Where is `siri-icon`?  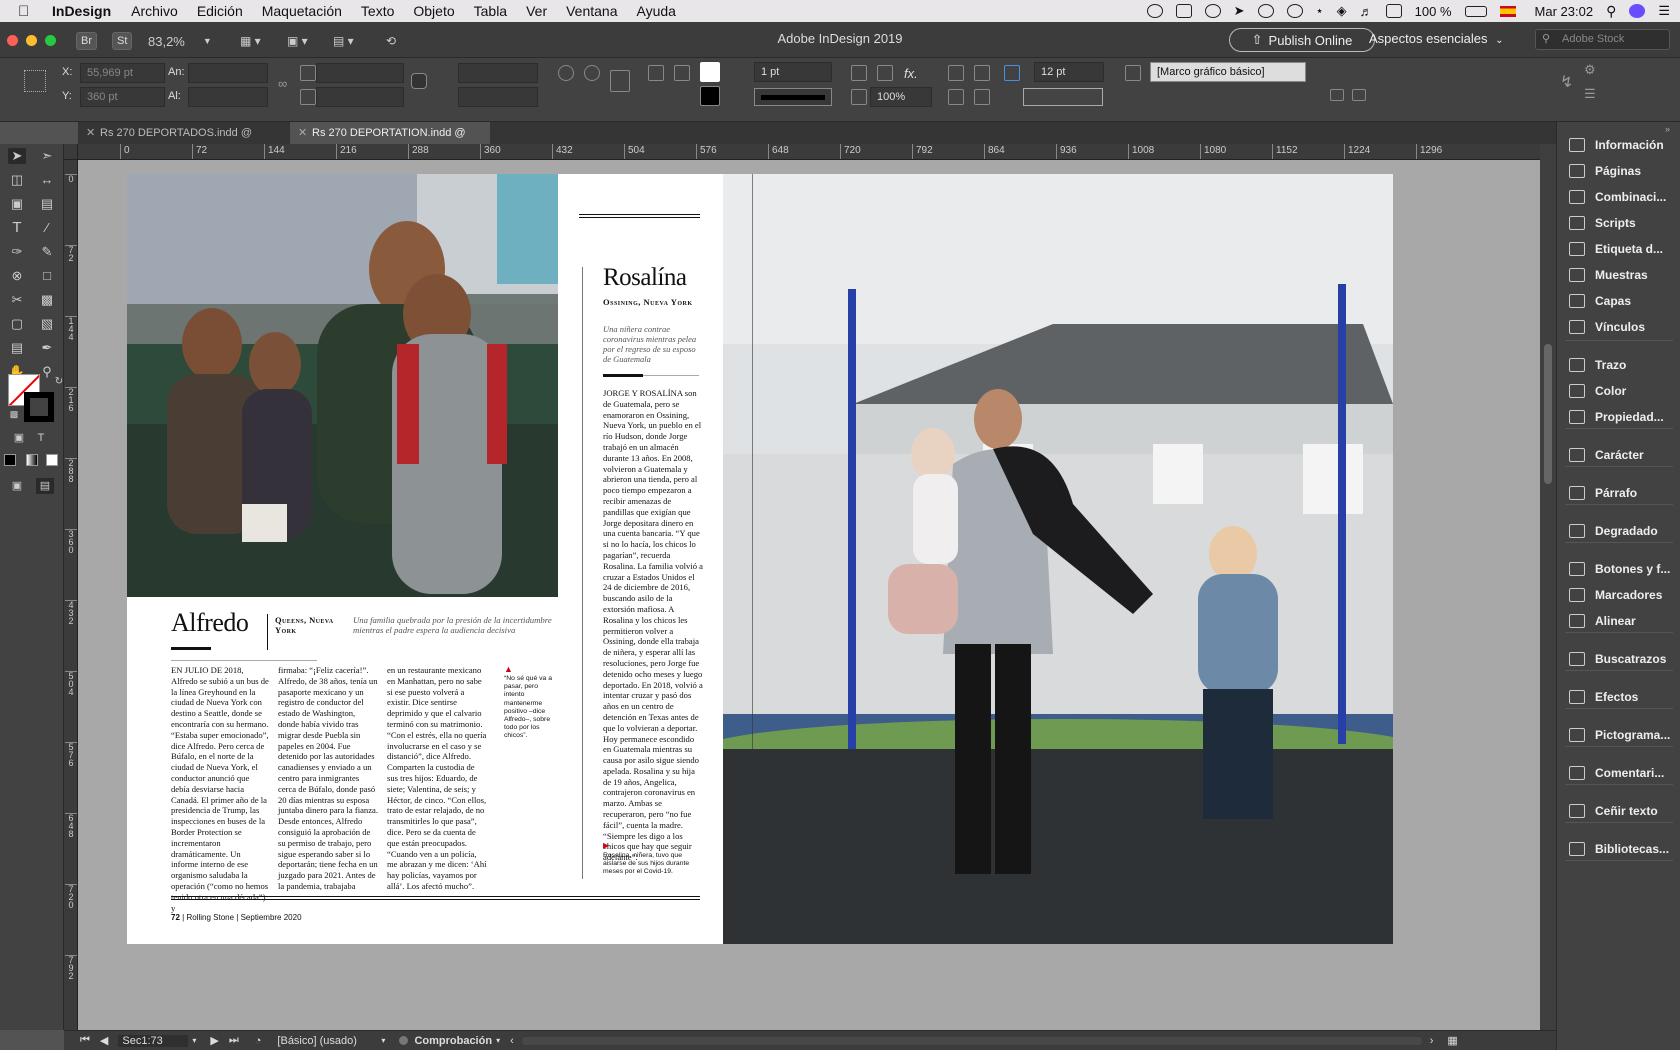
siri-icon is located at coordinates (1637, 11).